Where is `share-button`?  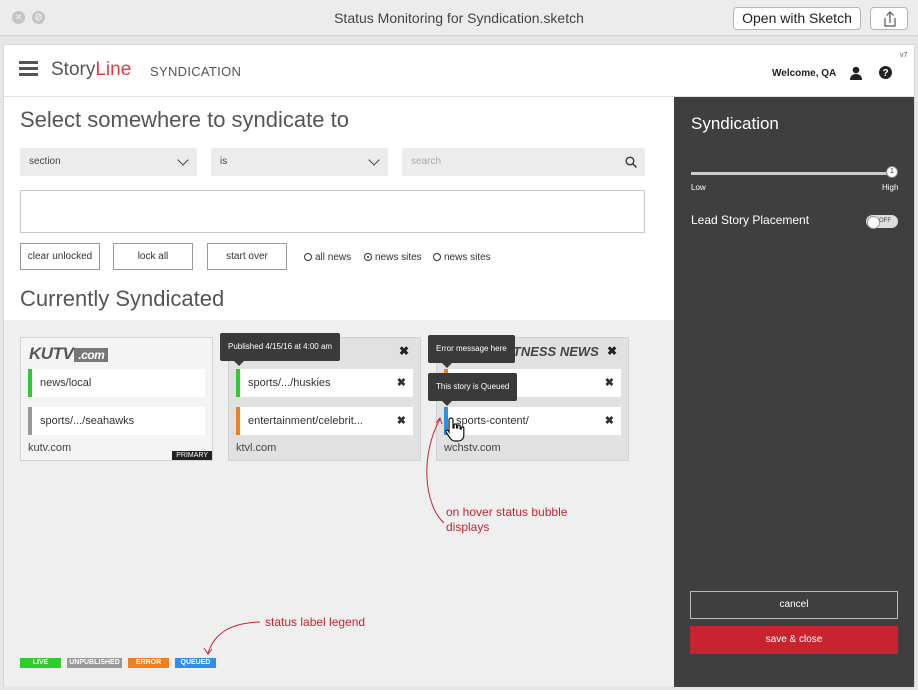 share-button is located at coordinates (889, 18).